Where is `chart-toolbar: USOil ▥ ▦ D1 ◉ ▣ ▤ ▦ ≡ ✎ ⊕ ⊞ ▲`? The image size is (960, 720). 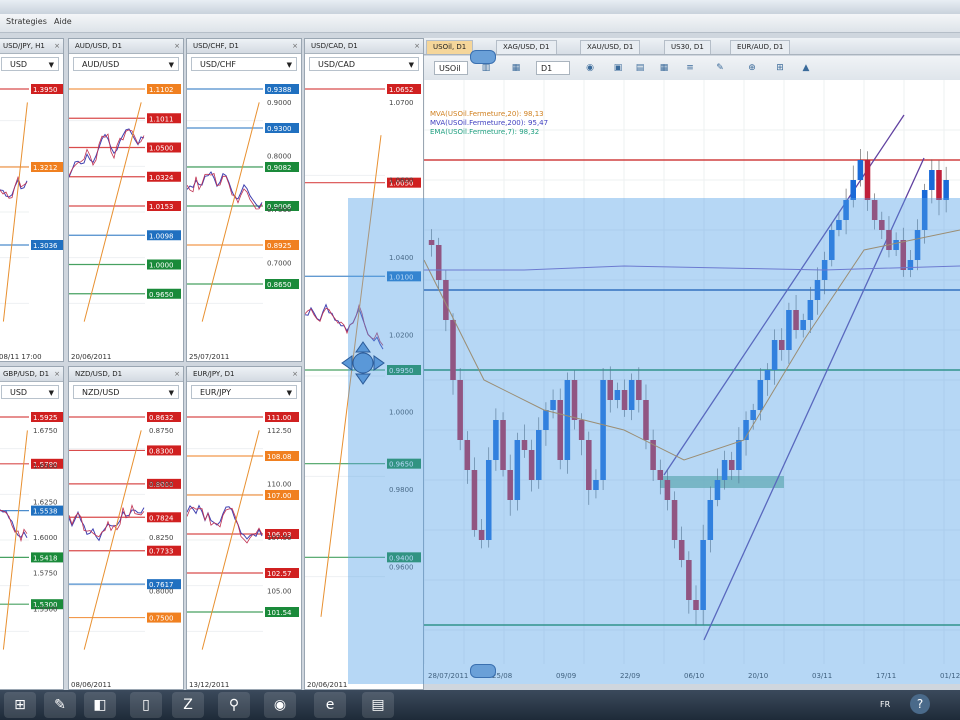 chart-toolbar: USOil ▥ ▦ D1 ◉ ▣ ▤ ▦ ≡ ✎ ⊕ ⊞ ▲ is located at coordinates (692, 68).